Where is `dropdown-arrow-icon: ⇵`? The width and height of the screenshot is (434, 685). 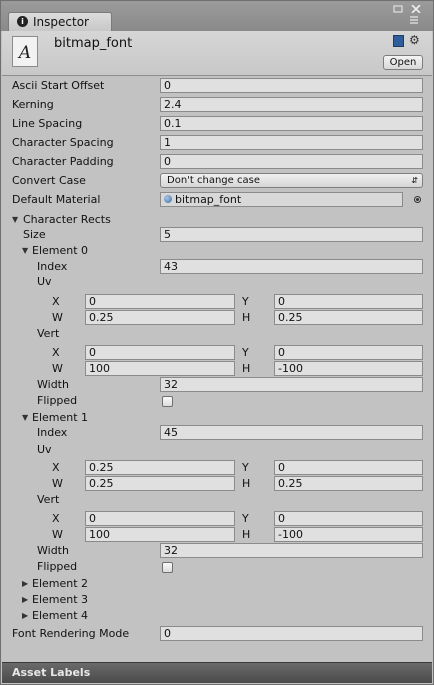 dropdown-arrow-icon: ⇵ is located at coordinates (414, 180).